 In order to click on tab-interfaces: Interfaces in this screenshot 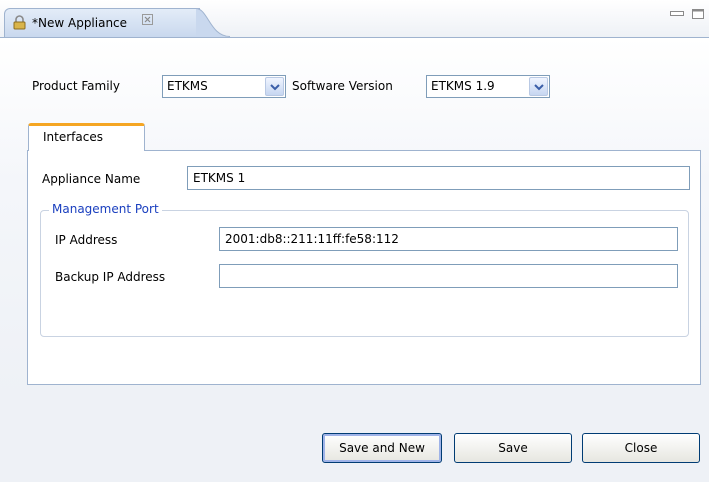, I will do `click(86, 137)`.